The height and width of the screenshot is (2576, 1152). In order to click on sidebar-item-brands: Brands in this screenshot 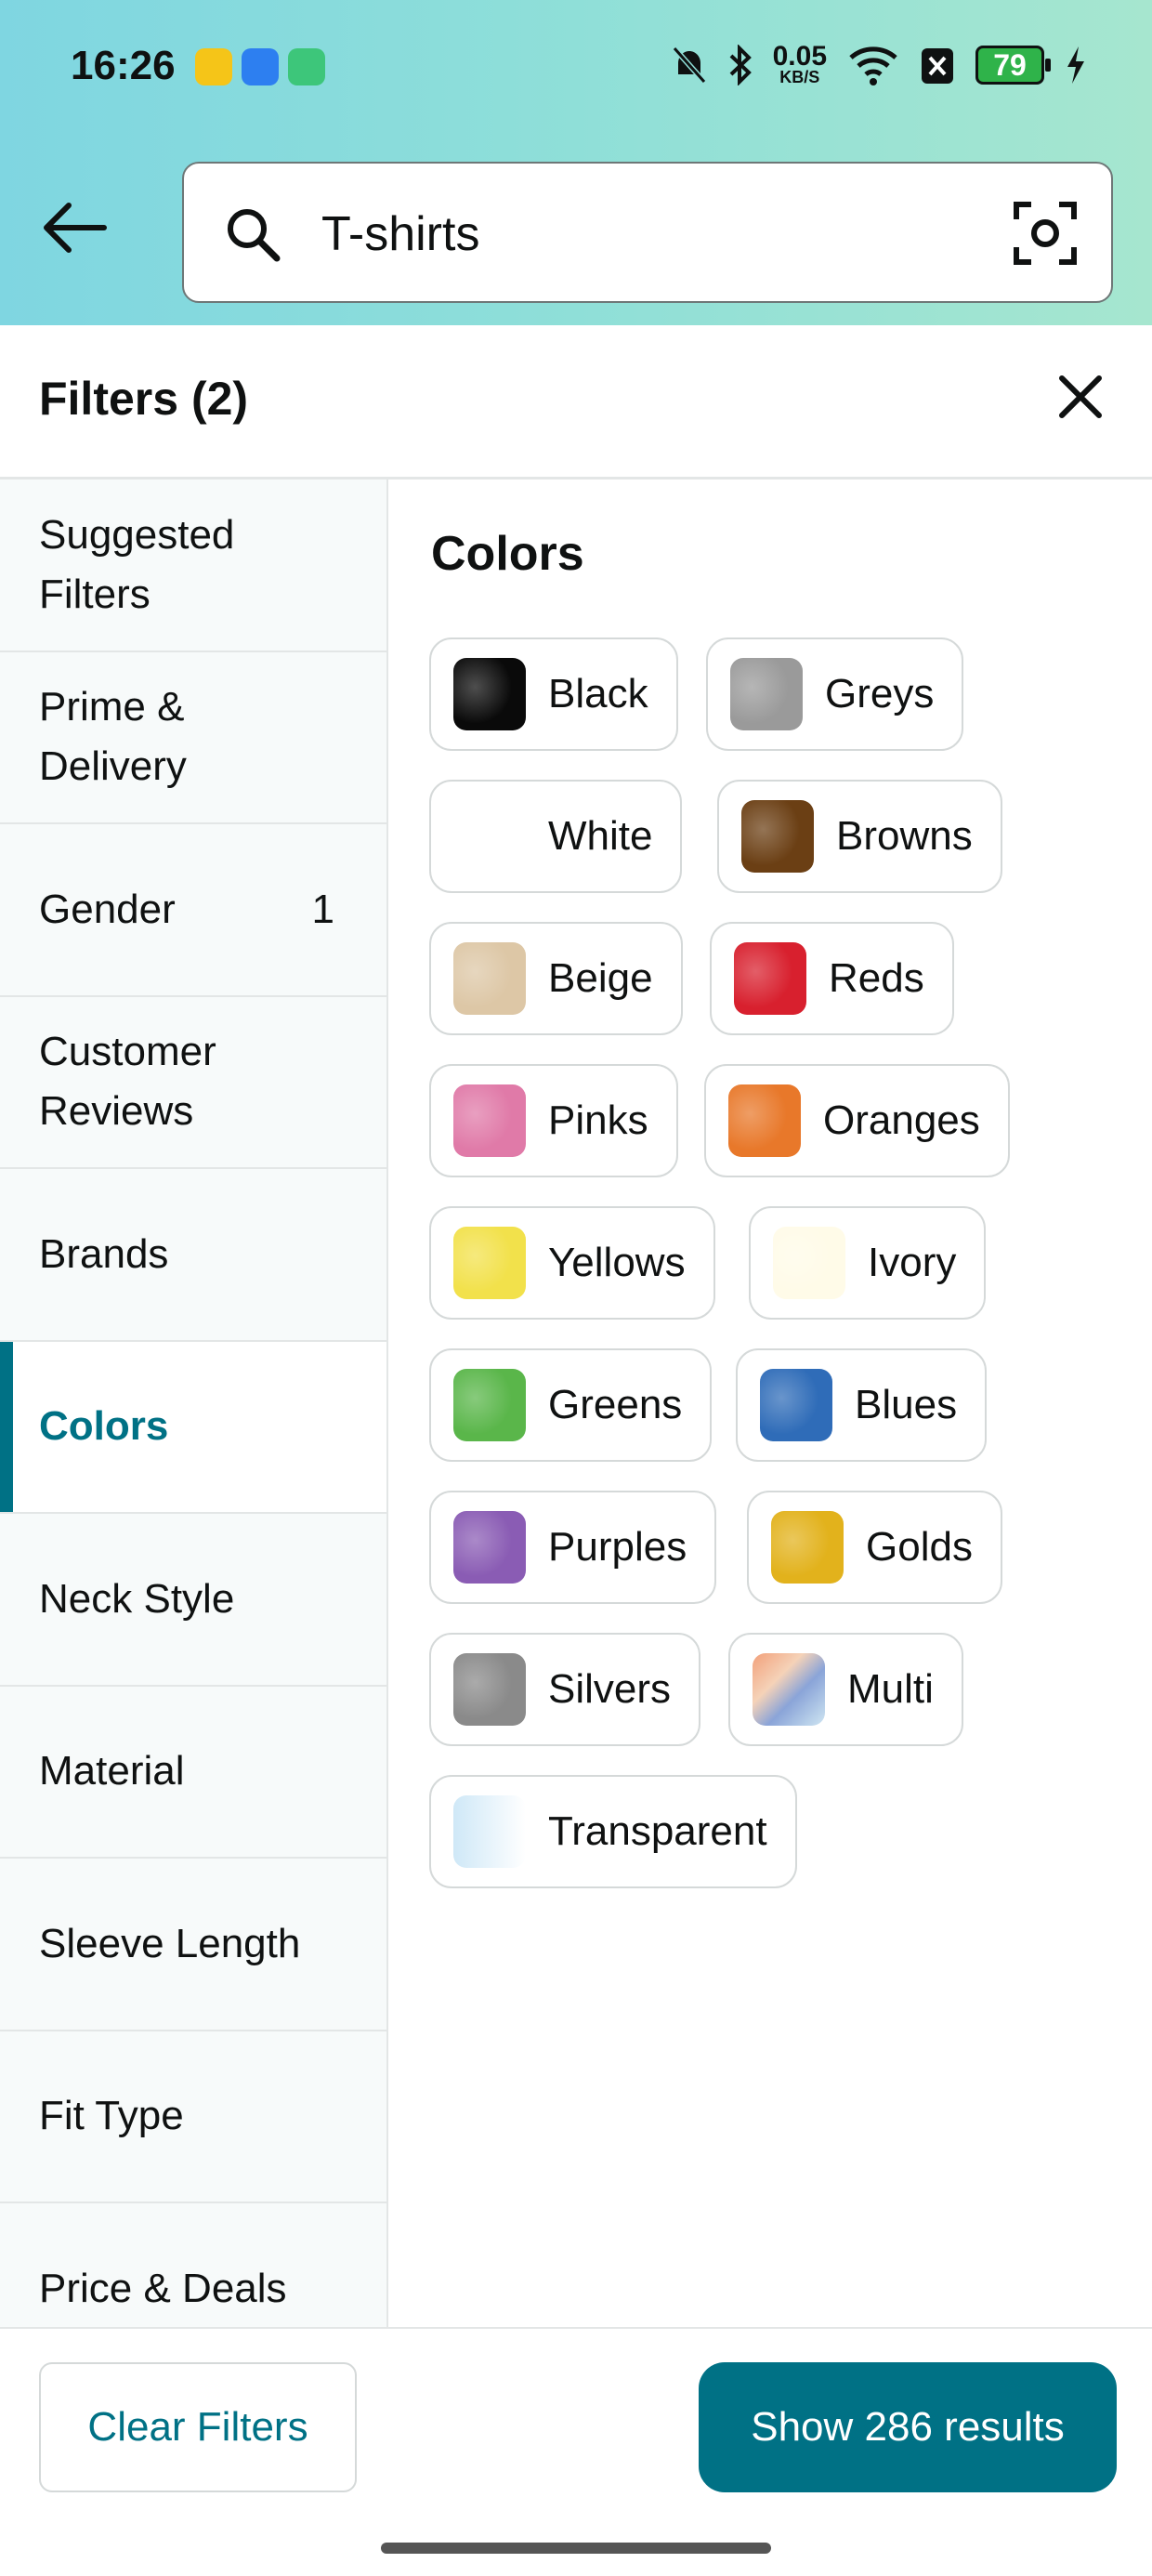, I will do `click(193, 1255)`.